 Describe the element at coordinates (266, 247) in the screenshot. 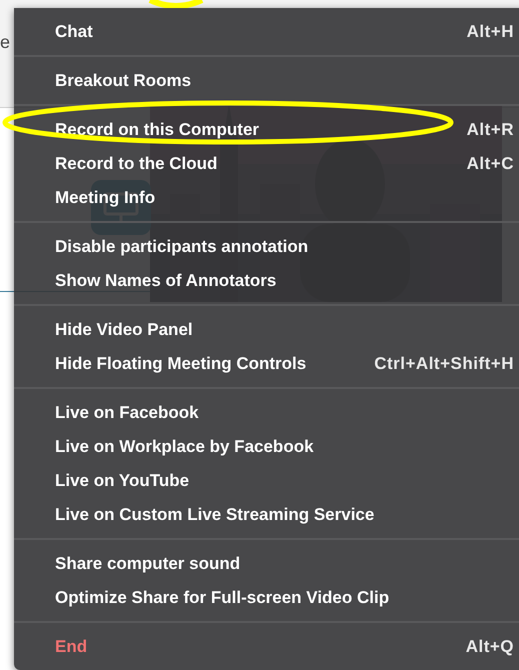

I see `menu-item: Disable participants annotation` at that location.